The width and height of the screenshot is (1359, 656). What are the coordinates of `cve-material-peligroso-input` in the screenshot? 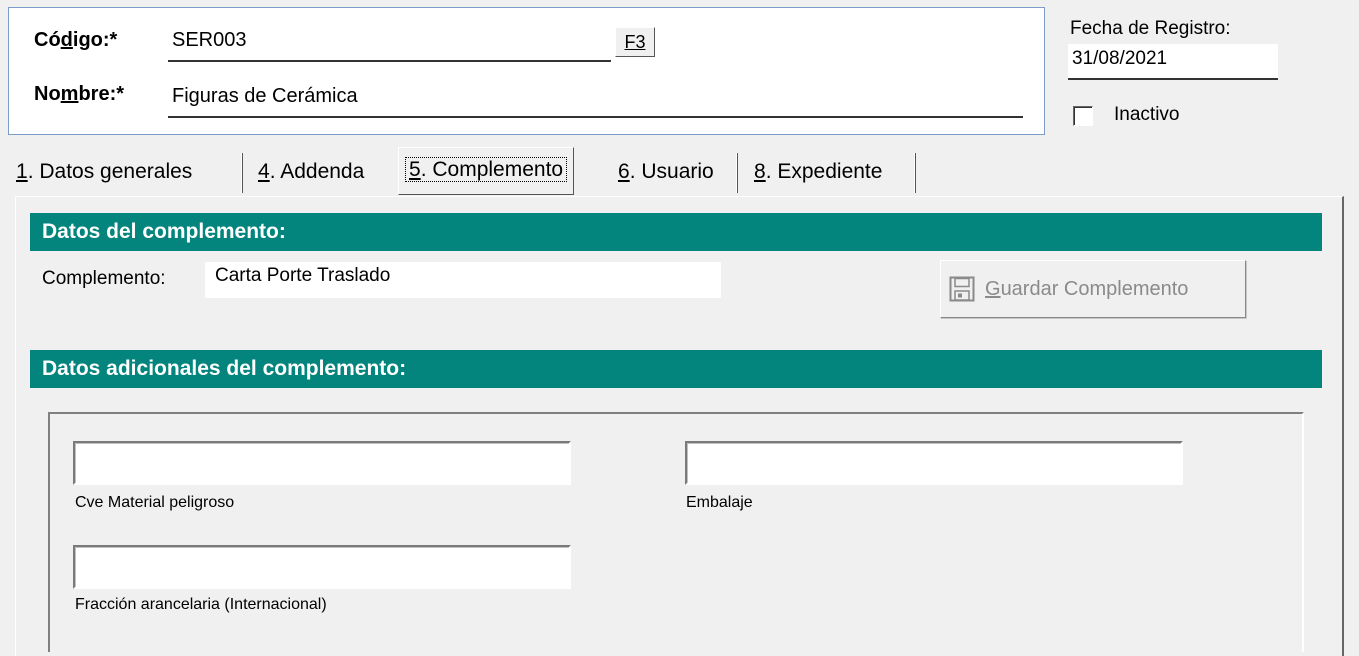 It's located at (322, 463).